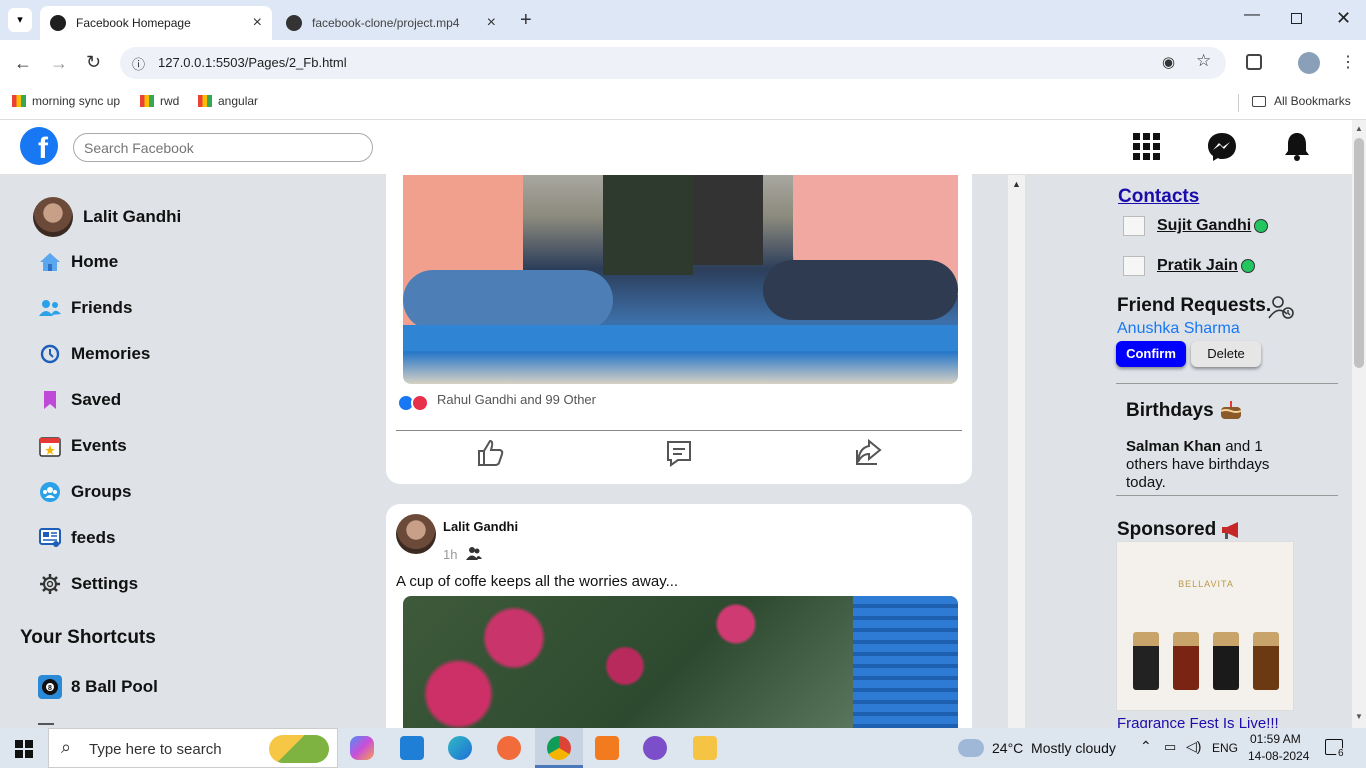 Image resolution: width=1366 pixels, height=768 pixels. I want to click on corn-illustration-icon, so click(299, 749).